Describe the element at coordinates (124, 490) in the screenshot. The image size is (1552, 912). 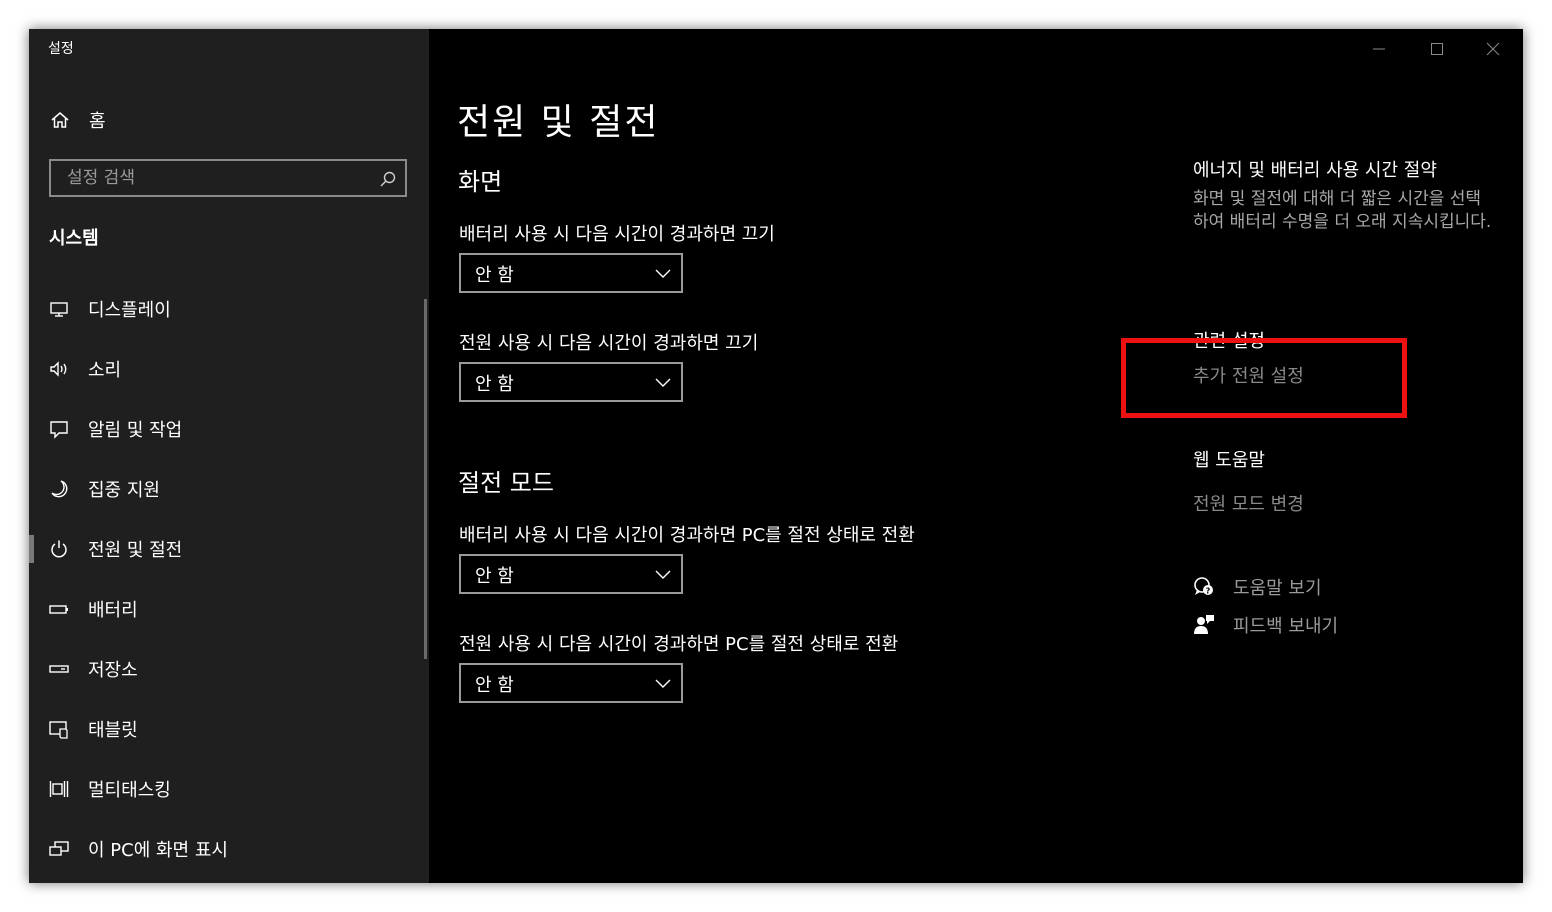
I see `sidebar-item-label: 집중 지원` at that location.